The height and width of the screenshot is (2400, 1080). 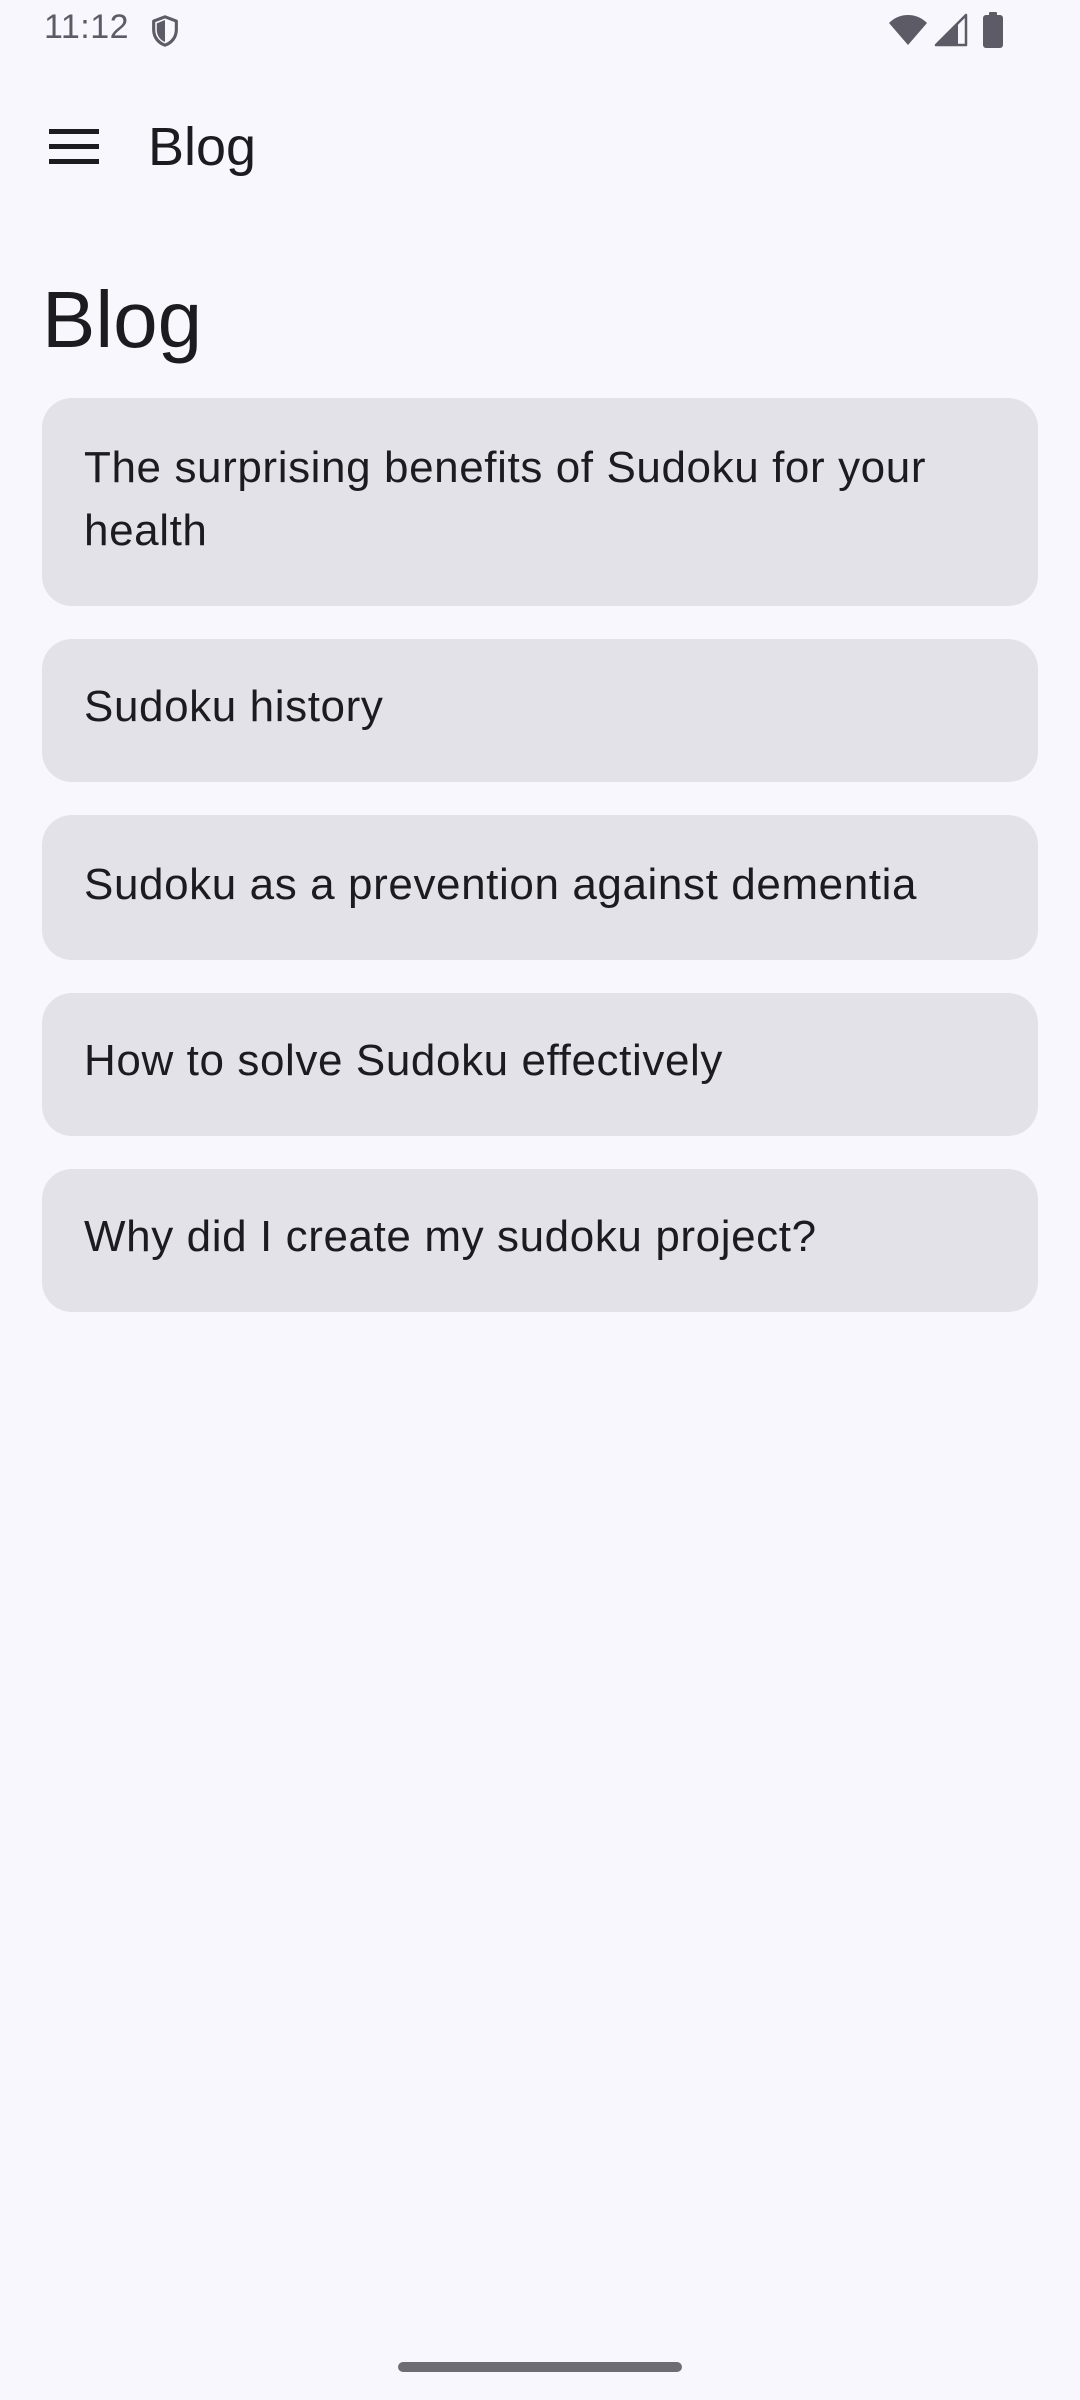 I want to click on gesture-navigation-handle, so click(x=540, y=2367).